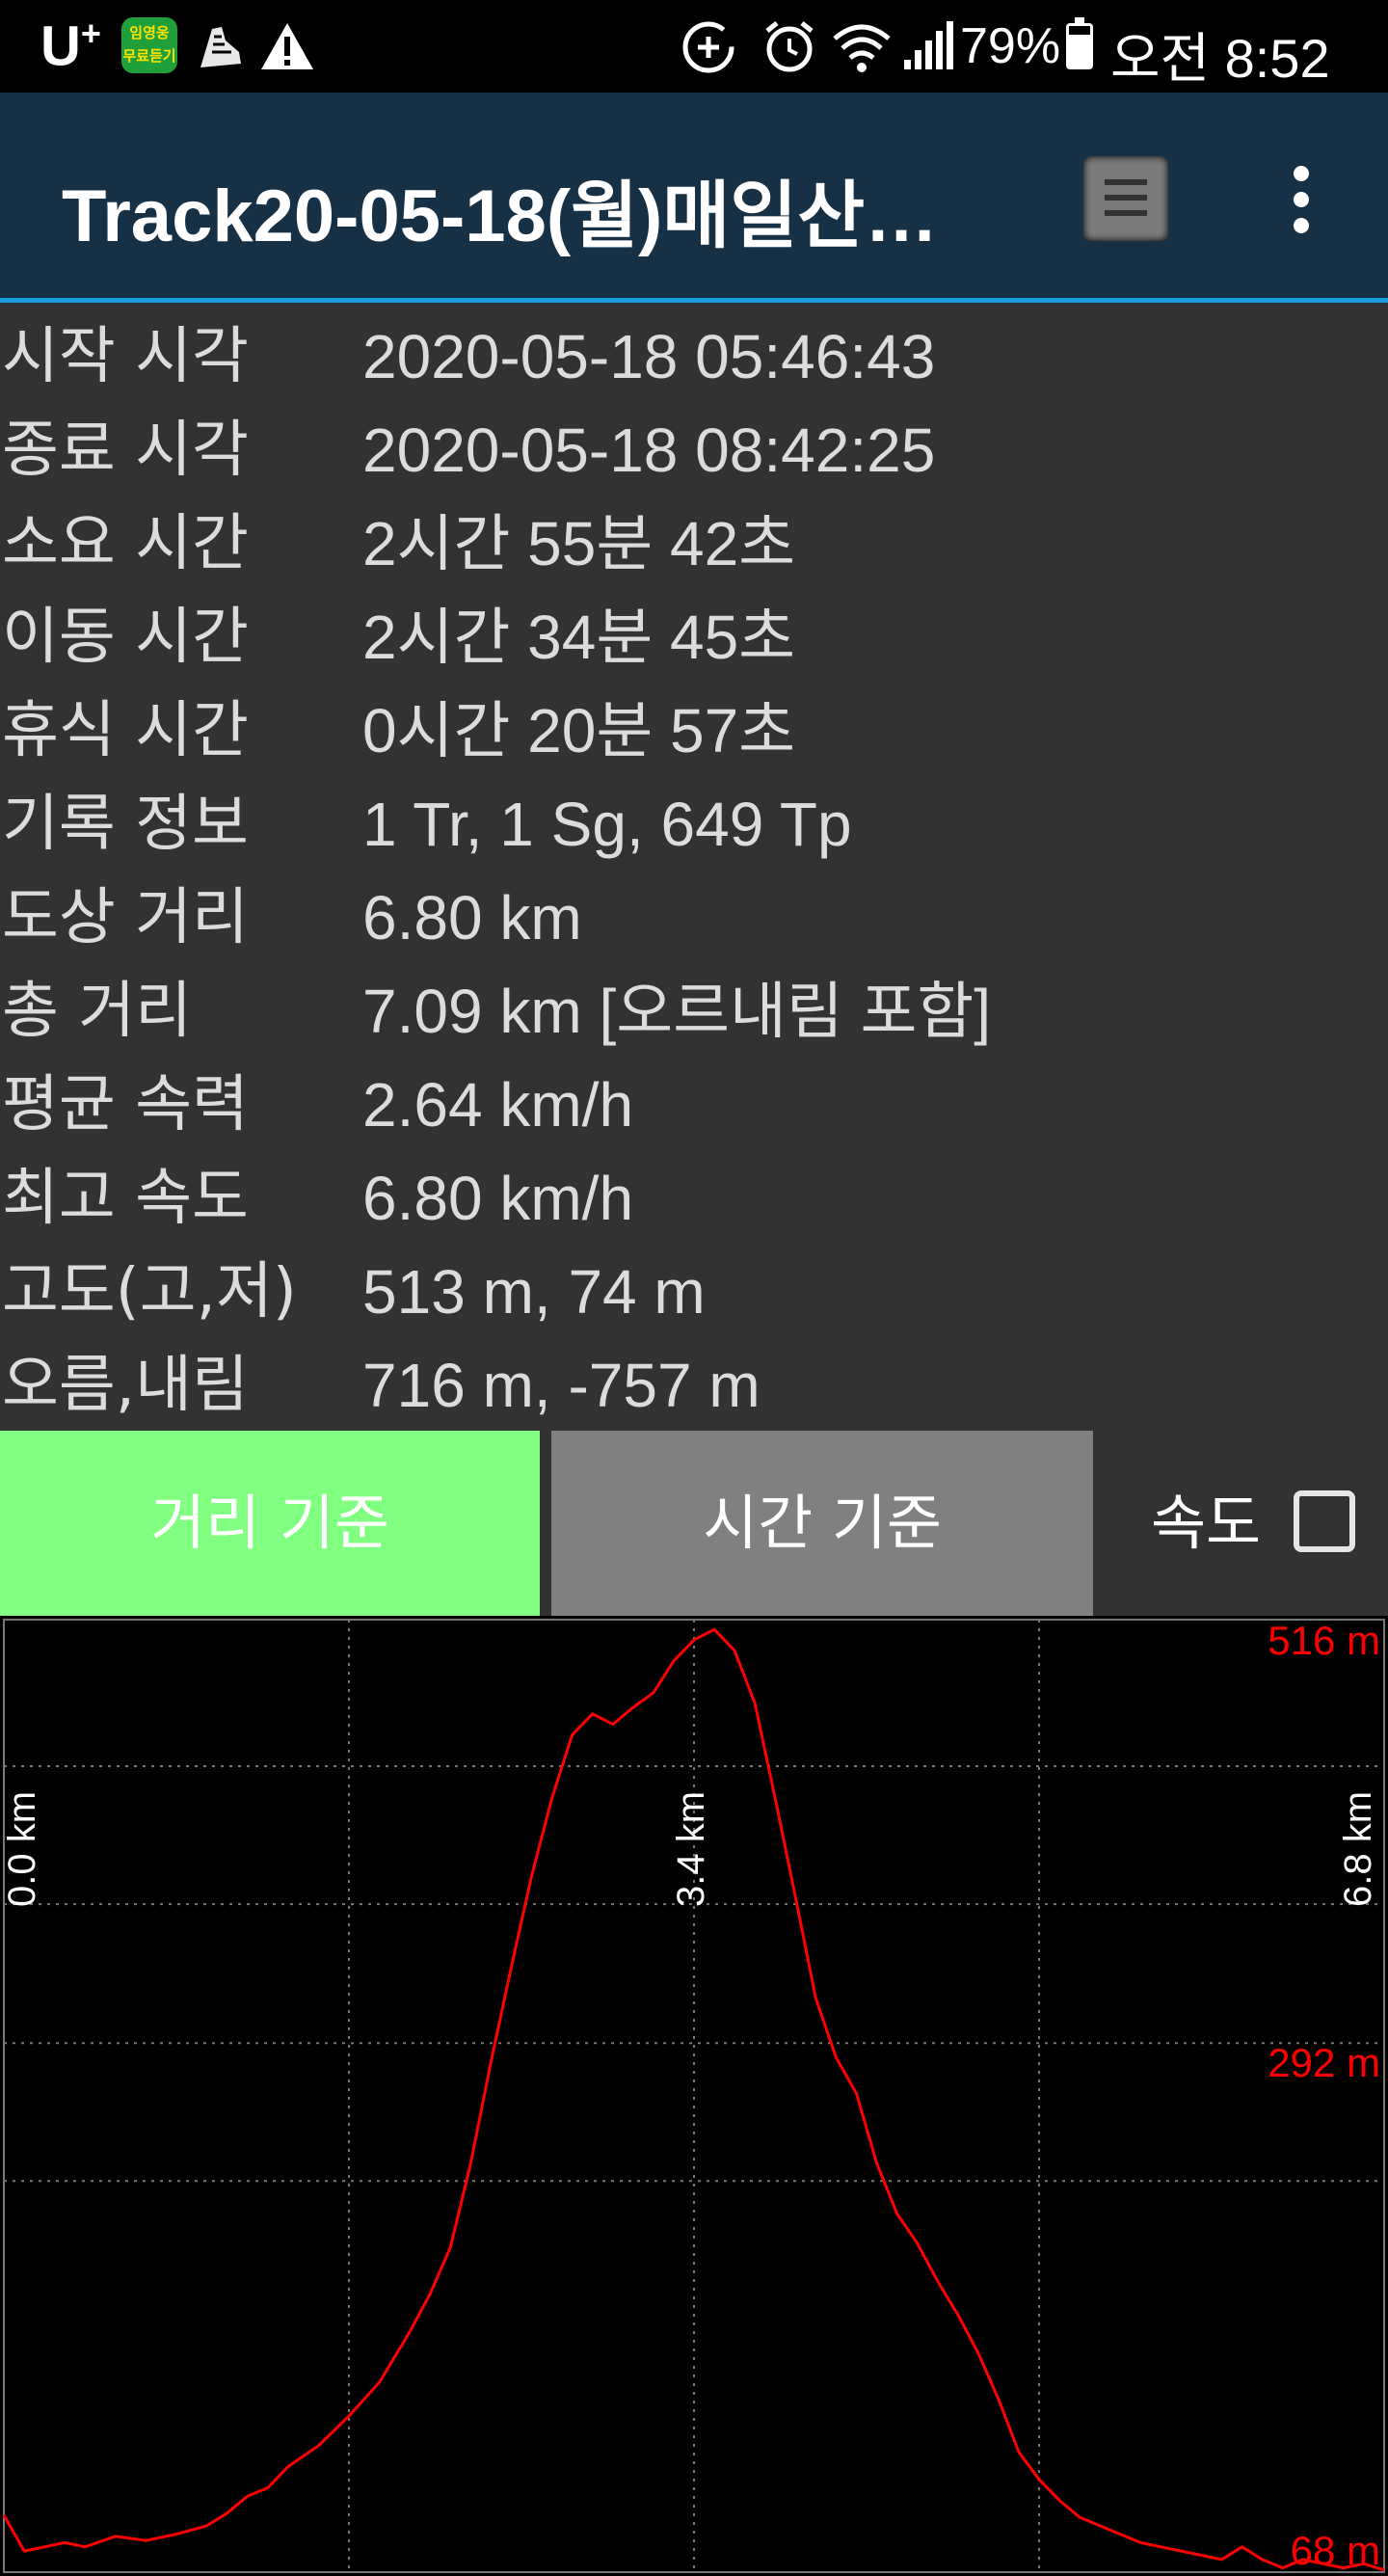  I want to click on shoe-icon, so click(220, 47).